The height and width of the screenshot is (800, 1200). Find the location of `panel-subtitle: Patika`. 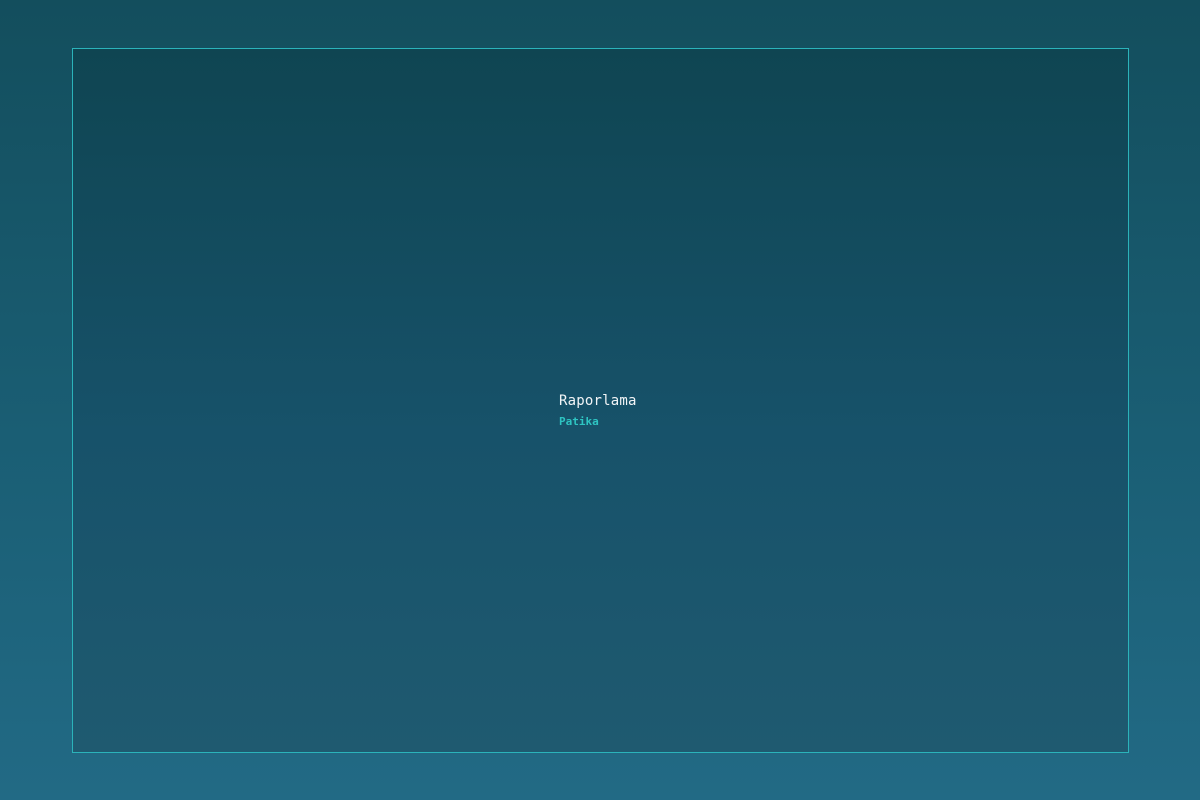

panel-subtitle: Patika is located at coordinates (579, 421).